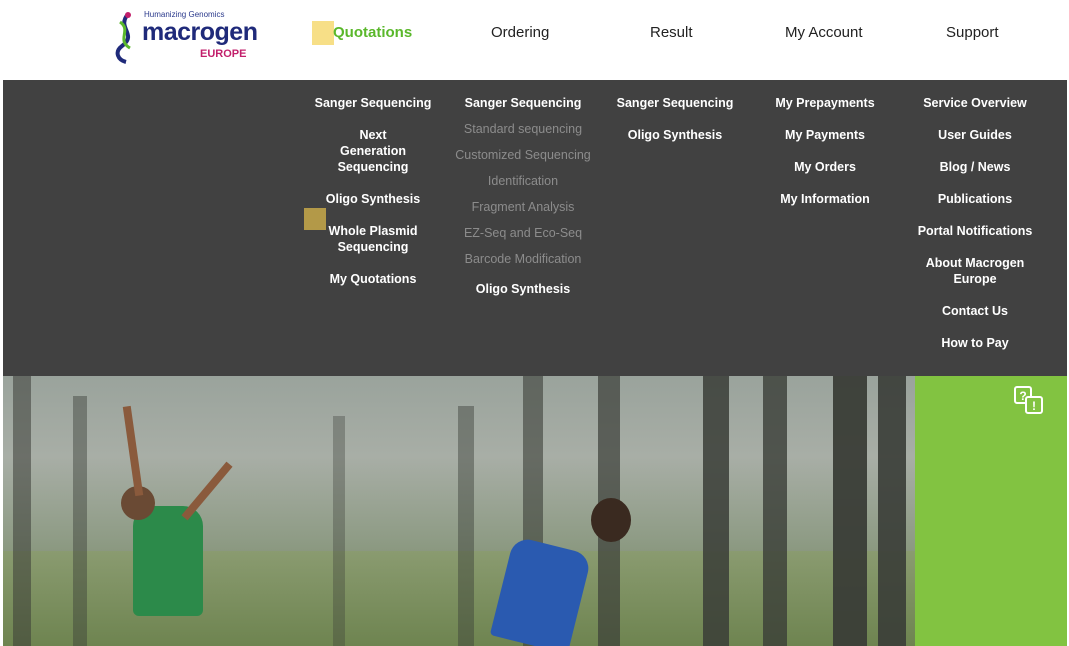 The height and width of the screenshot is (646, 1069). I want to click on macrogen-logo: Humanizing Genomics macrogen EUROPE, so click(187, 36).